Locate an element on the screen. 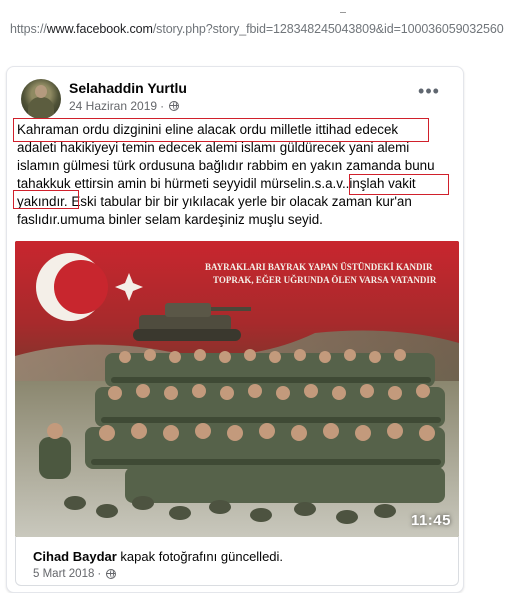 The height and width of the screenshot is (593, 514). shared-action-text: kapak fotoğrafını güncelledi. is located at coordinates (200, 556).